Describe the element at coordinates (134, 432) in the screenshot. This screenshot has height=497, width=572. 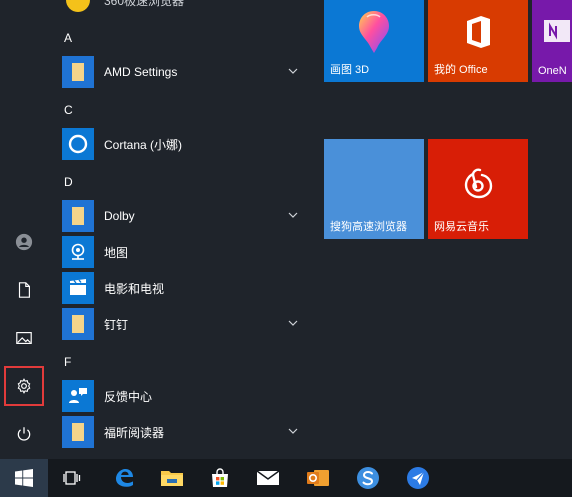
I see `app-label: 福昕阅读器` at that location.